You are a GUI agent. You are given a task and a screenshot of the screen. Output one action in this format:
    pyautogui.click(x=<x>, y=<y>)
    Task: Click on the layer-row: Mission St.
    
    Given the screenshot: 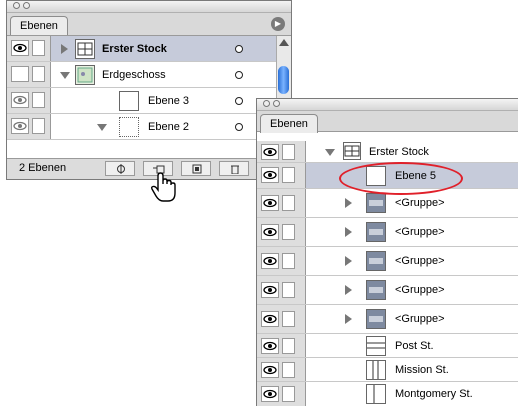 What is the action you would take?
    pyautogui.click(x=387, y=370)
    